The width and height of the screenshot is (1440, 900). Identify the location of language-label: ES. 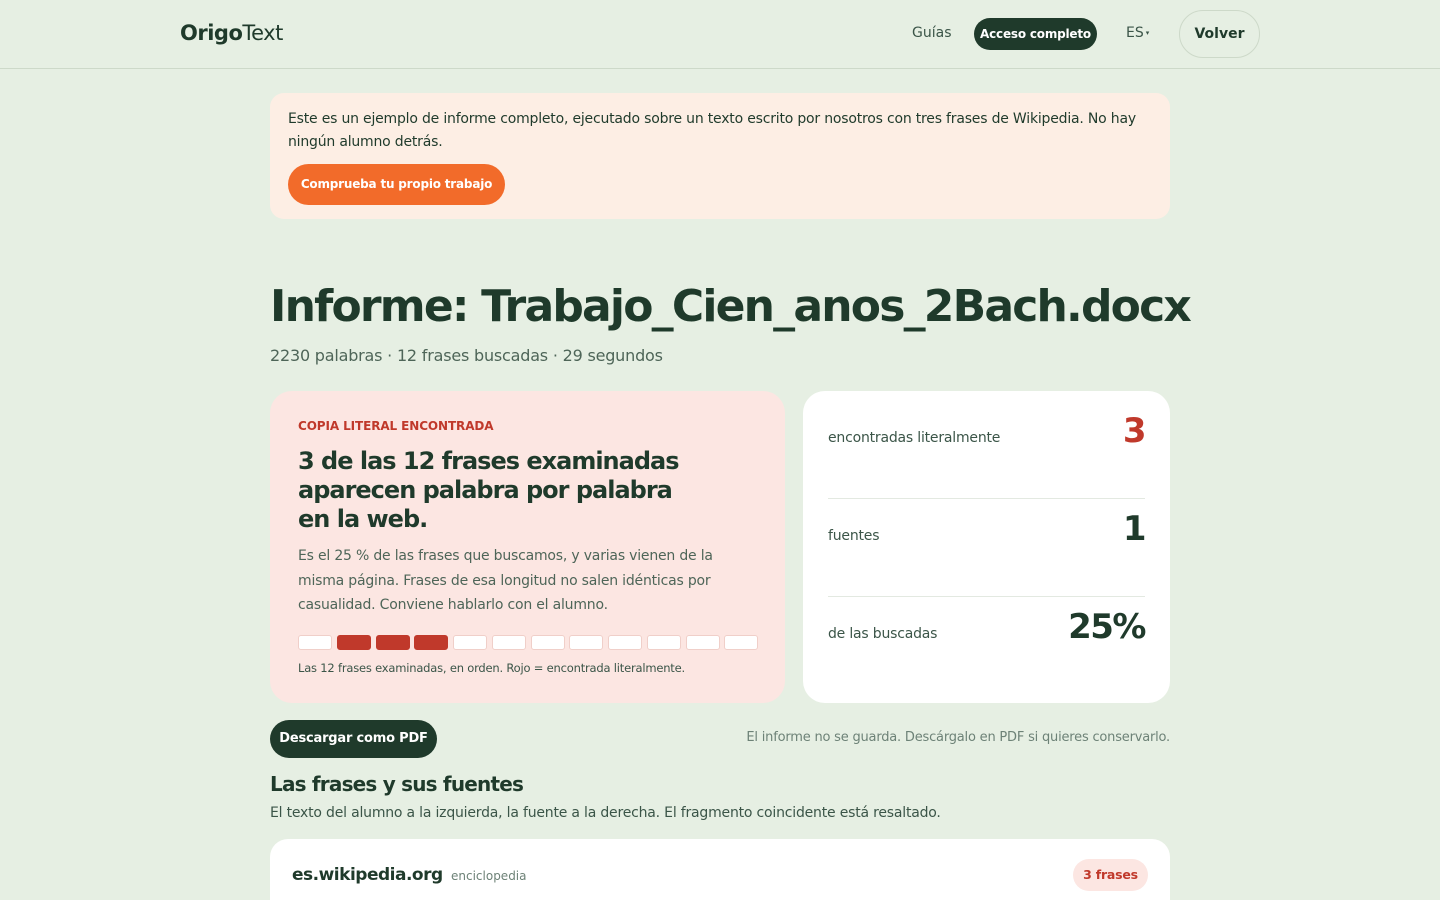
(1135, 33).